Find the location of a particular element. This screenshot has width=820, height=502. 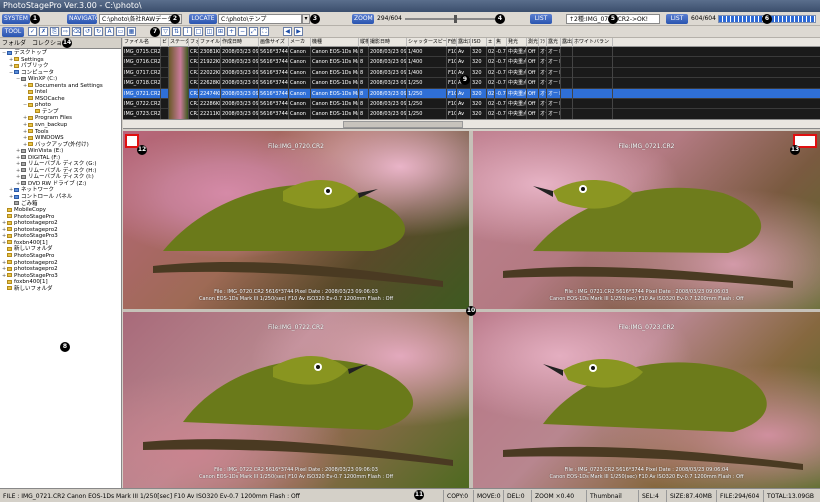

check-icon: ✓ is located at coordinates (32, 31).